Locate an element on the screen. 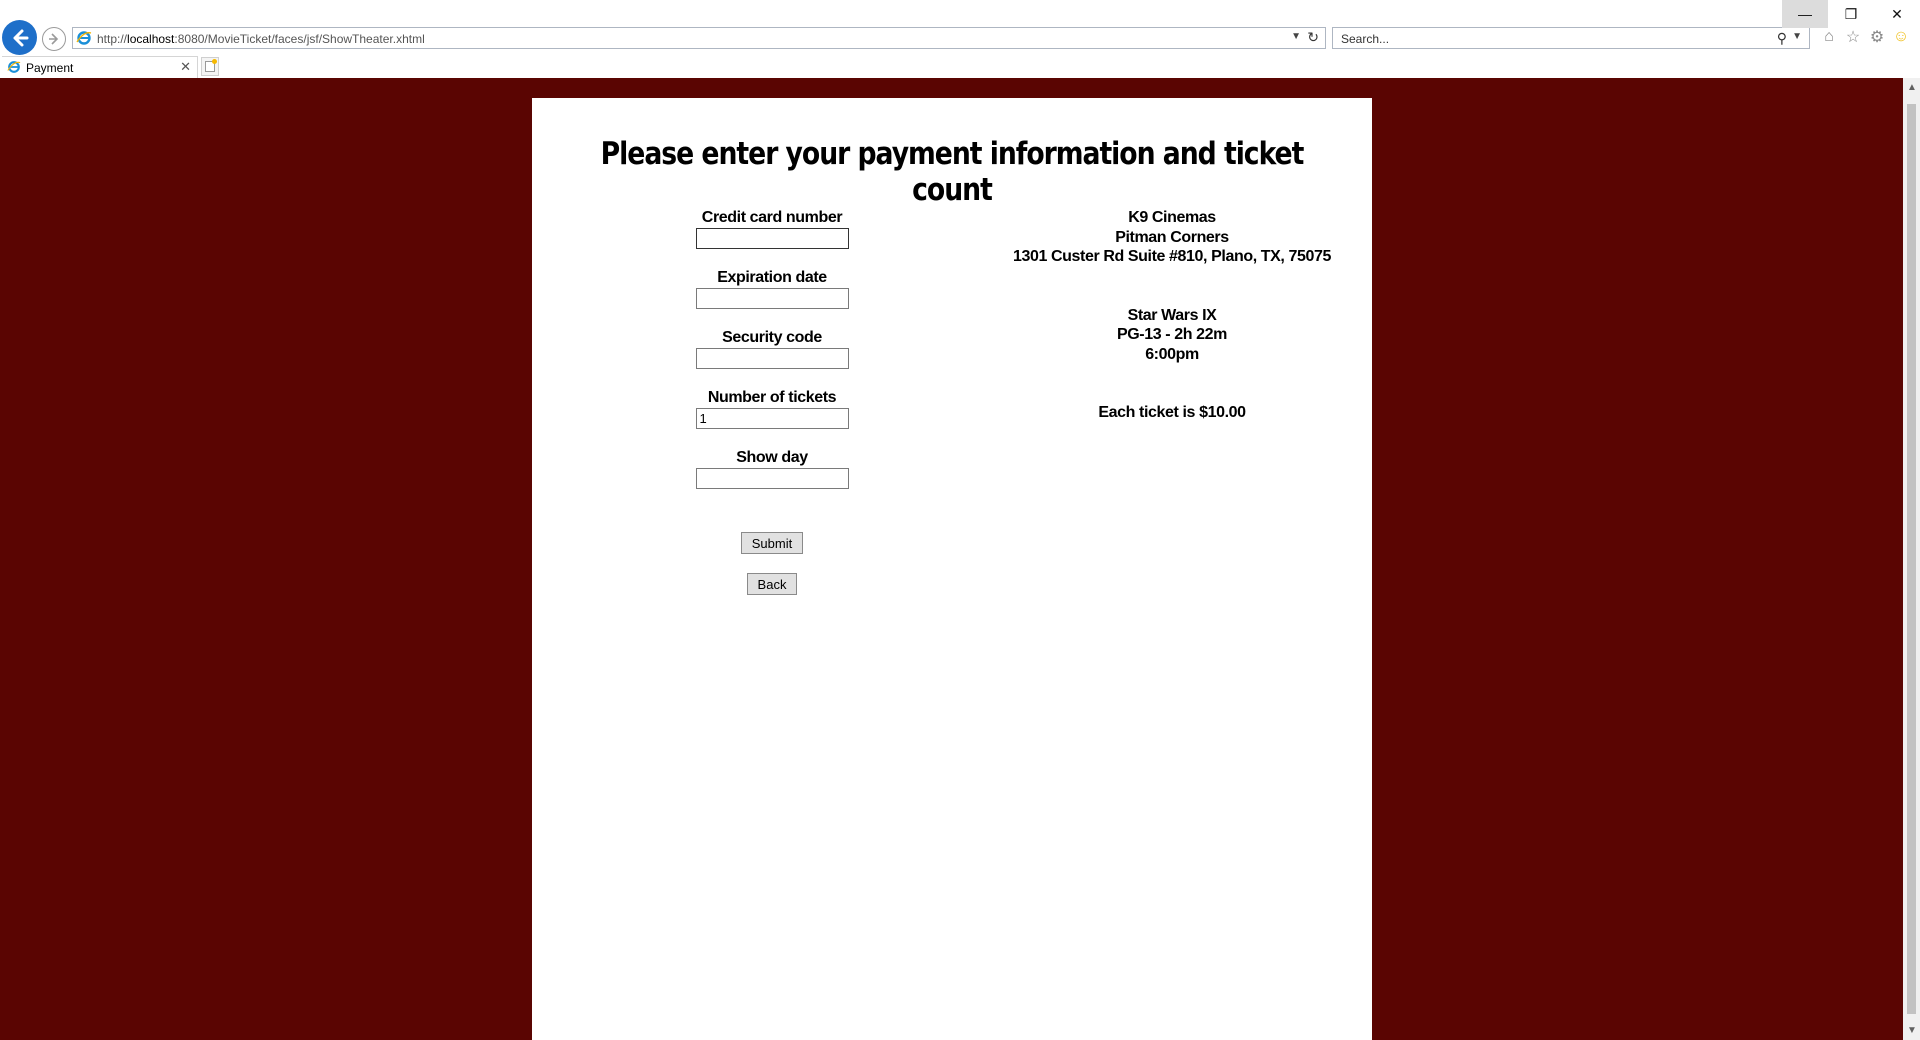 This screenshot has height=1040, width=1920. favorites-star-icon: ☆ is located at coordinates (1853, 37).